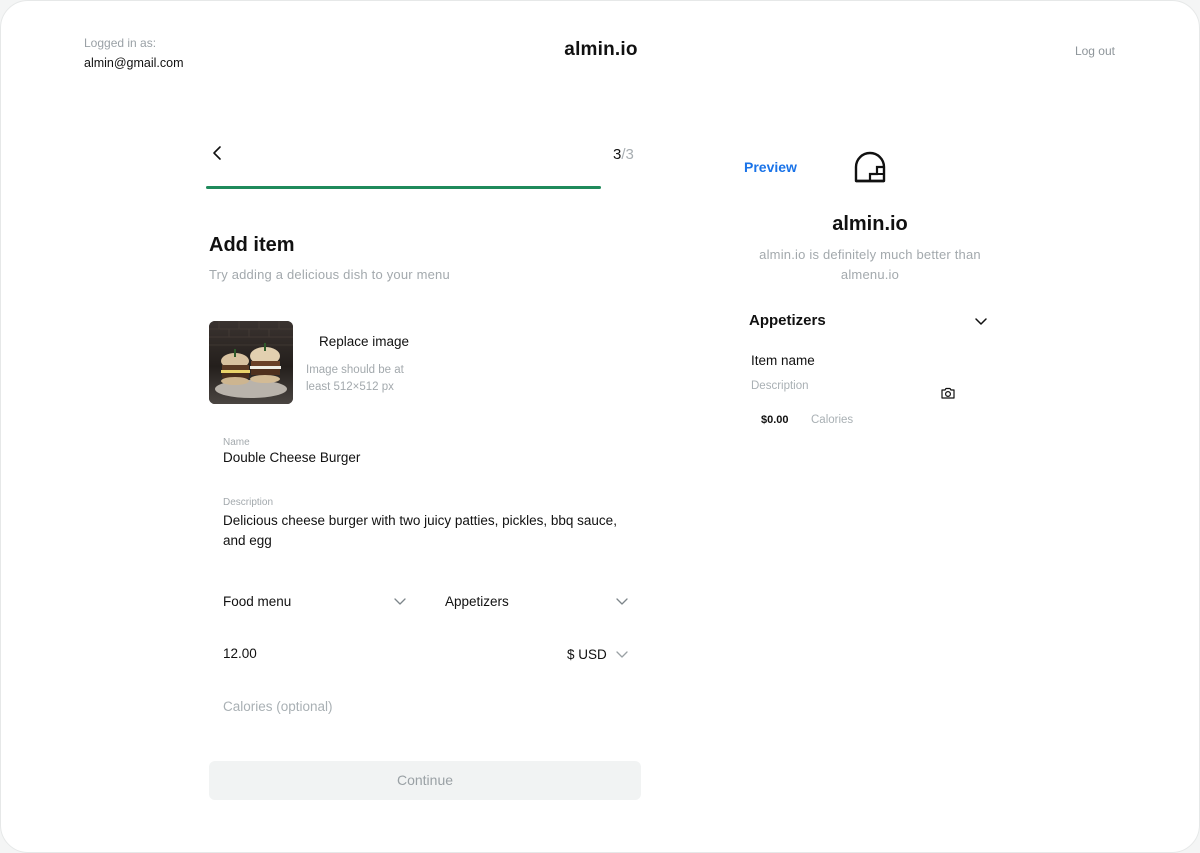  I want to click on price-input: 12.00, so click(240, 654).